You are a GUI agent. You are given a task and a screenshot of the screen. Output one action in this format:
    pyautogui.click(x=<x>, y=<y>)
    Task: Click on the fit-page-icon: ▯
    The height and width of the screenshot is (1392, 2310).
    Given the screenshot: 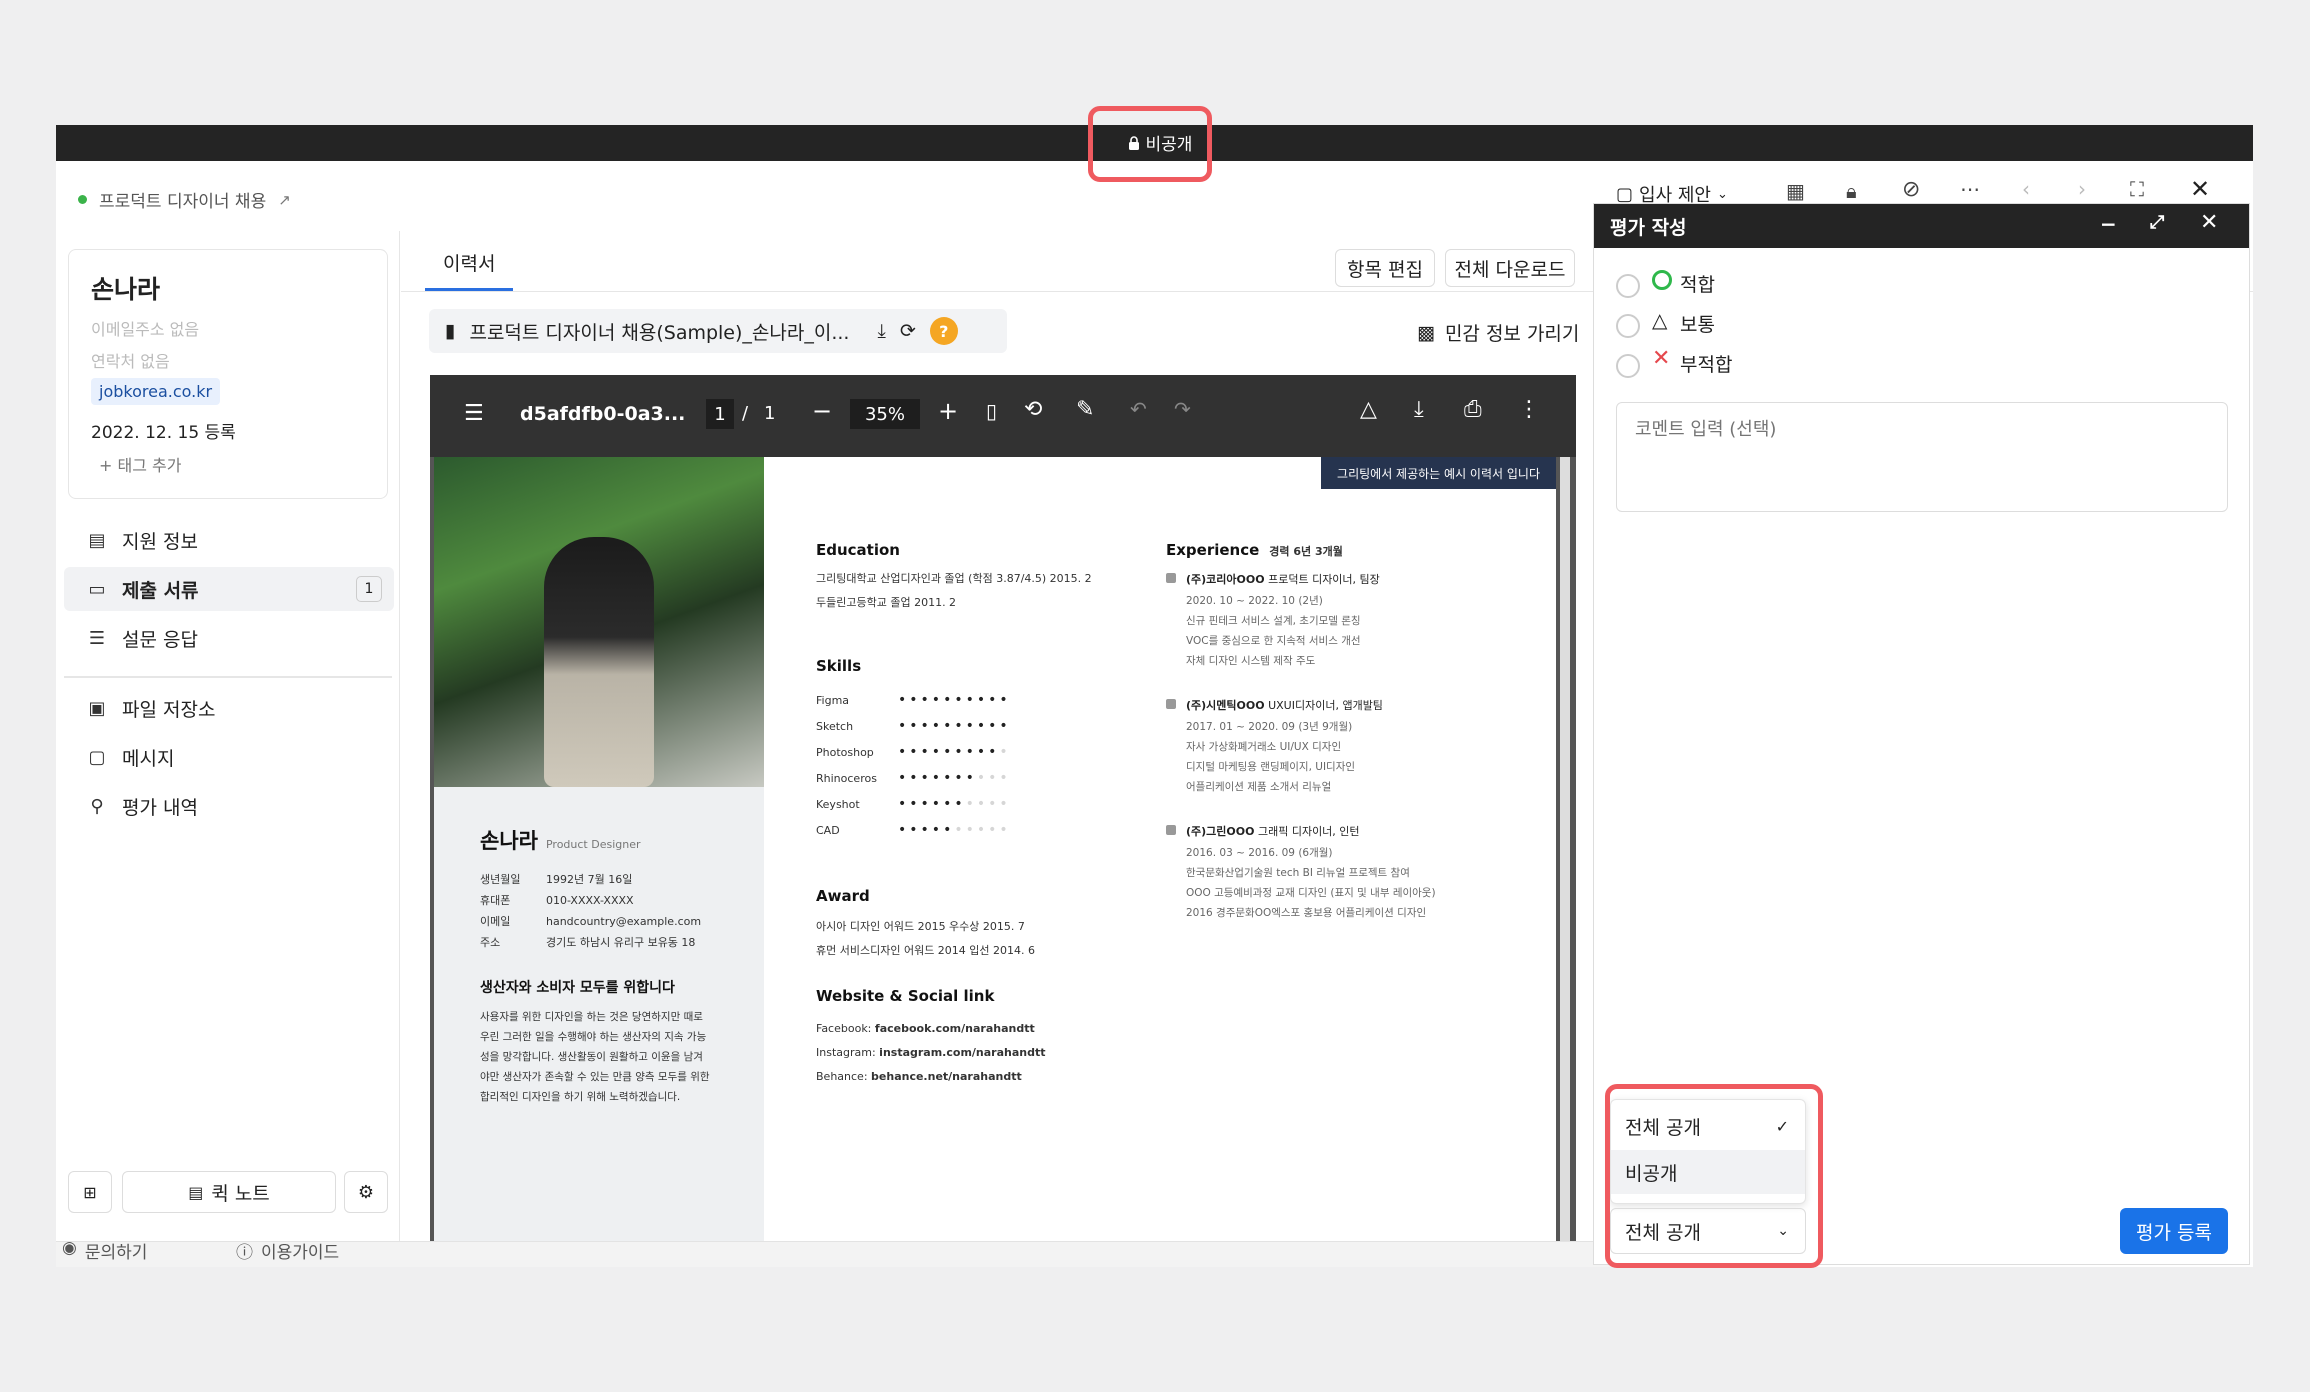 What is the action you would take?
    pyautogui.click(x=991, y=411)
    